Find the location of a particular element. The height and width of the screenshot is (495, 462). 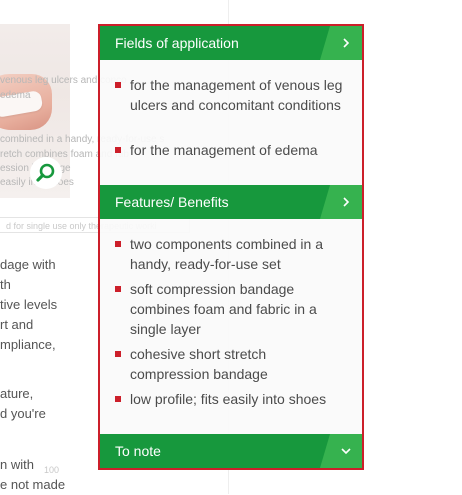

body-text-line: th is located at coordinates (5, 284).